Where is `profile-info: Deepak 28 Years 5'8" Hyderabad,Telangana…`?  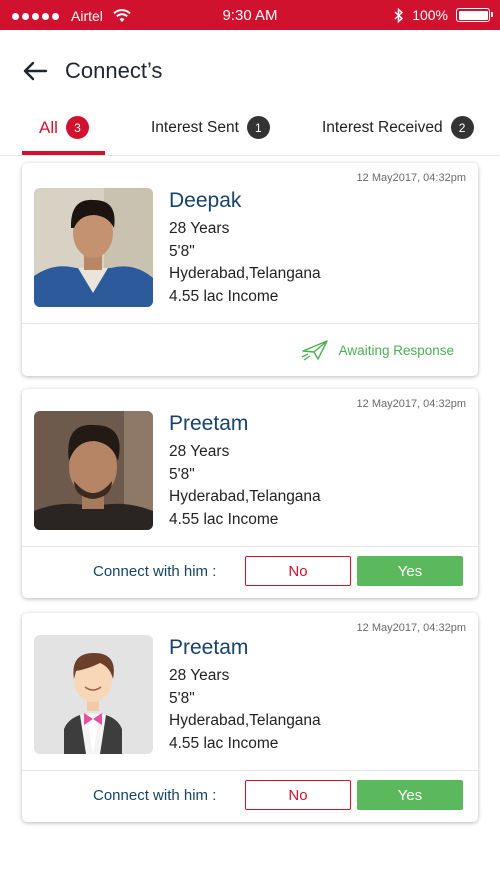
profile-info: Deepak 28 Years 5'8" Hyderabad,Telangana… is located at coordinates (245, 248).